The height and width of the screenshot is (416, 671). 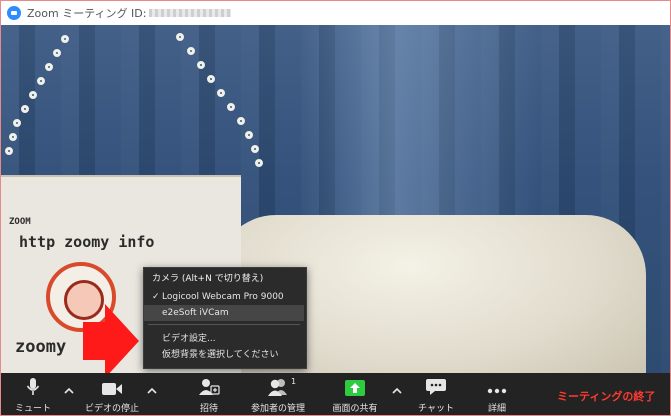 What do you see at coordinates (355, 409) in the screenshot?
I see `share-screen-label: 画面の共有` at bounding box center [355, 409].